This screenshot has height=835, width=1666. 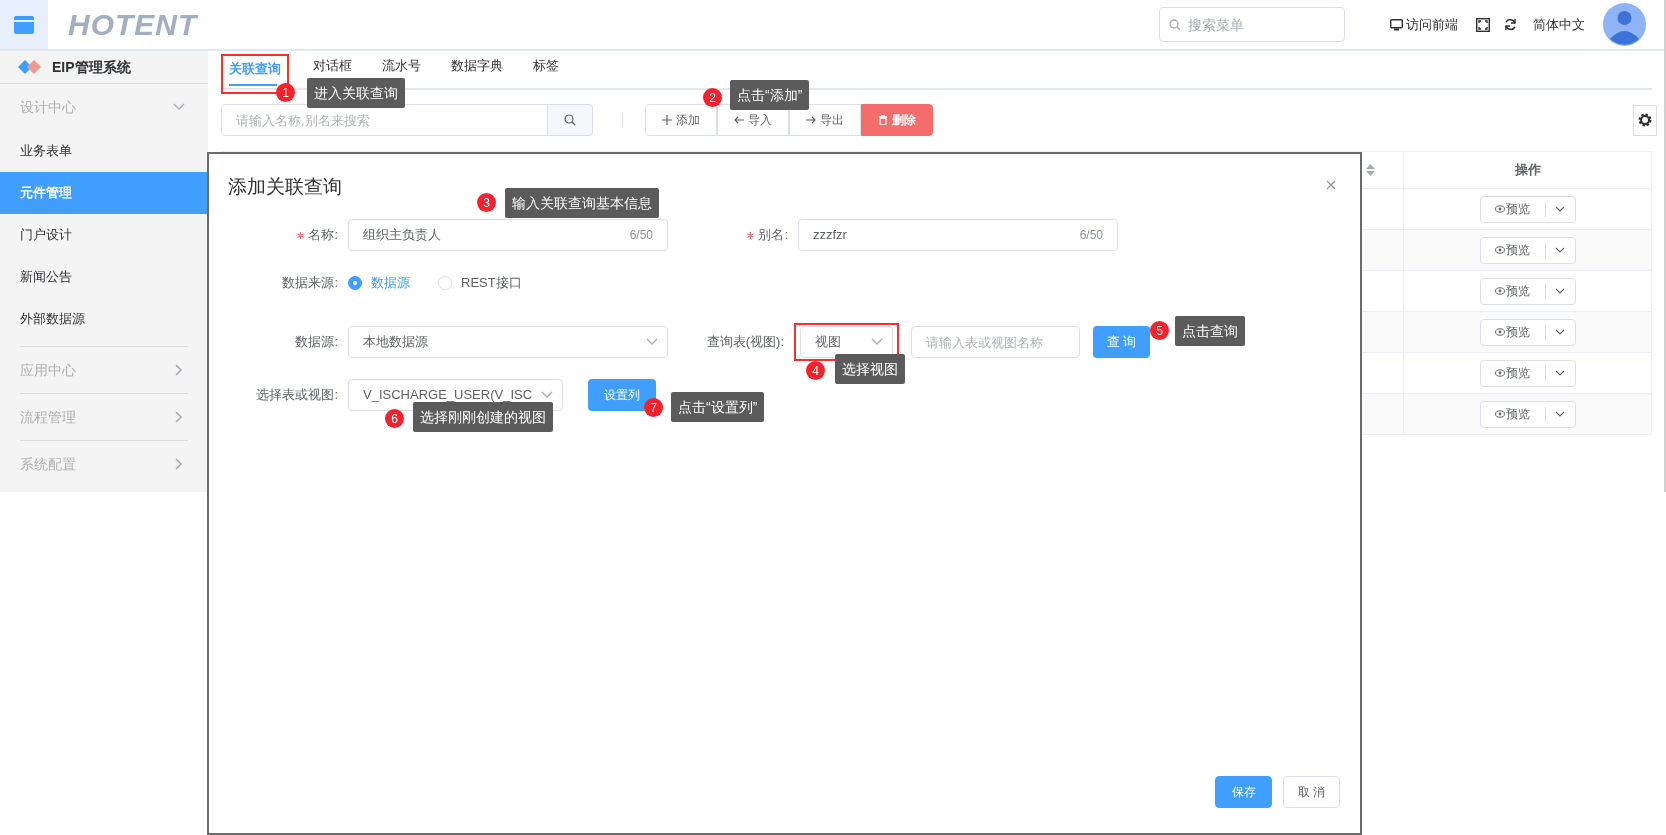 What do you see at coordinates (477, 70) in the screenshot?
I see `tab: 数据字典` at bounding box center [477, 70].